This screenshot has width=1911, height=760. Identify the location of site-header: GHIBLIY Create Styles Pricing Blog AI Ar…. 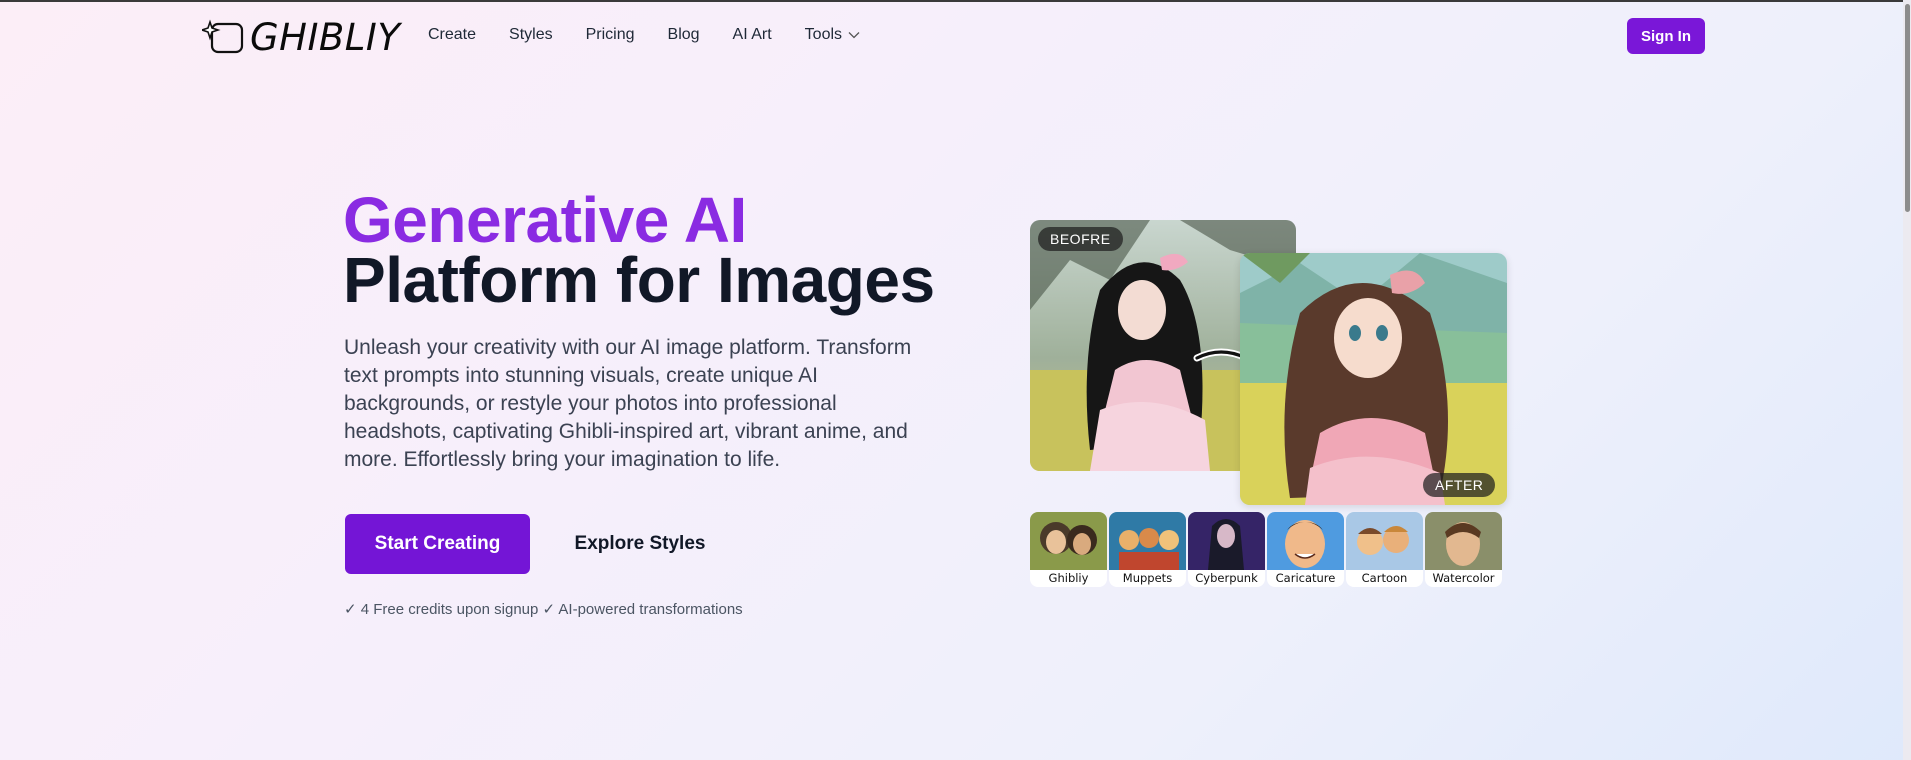
(947, 36).